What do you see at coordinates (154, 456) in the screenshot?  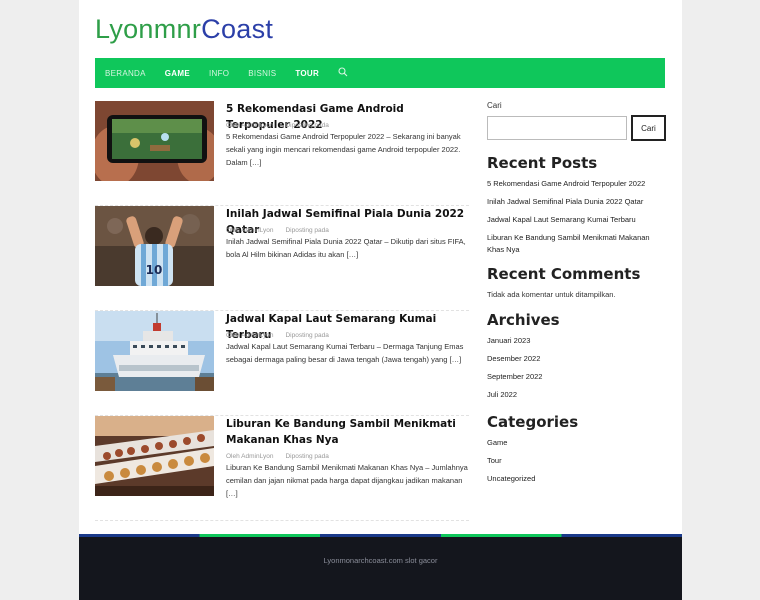 I see `post-thumbnail-food` at bounding box center [154, 456].